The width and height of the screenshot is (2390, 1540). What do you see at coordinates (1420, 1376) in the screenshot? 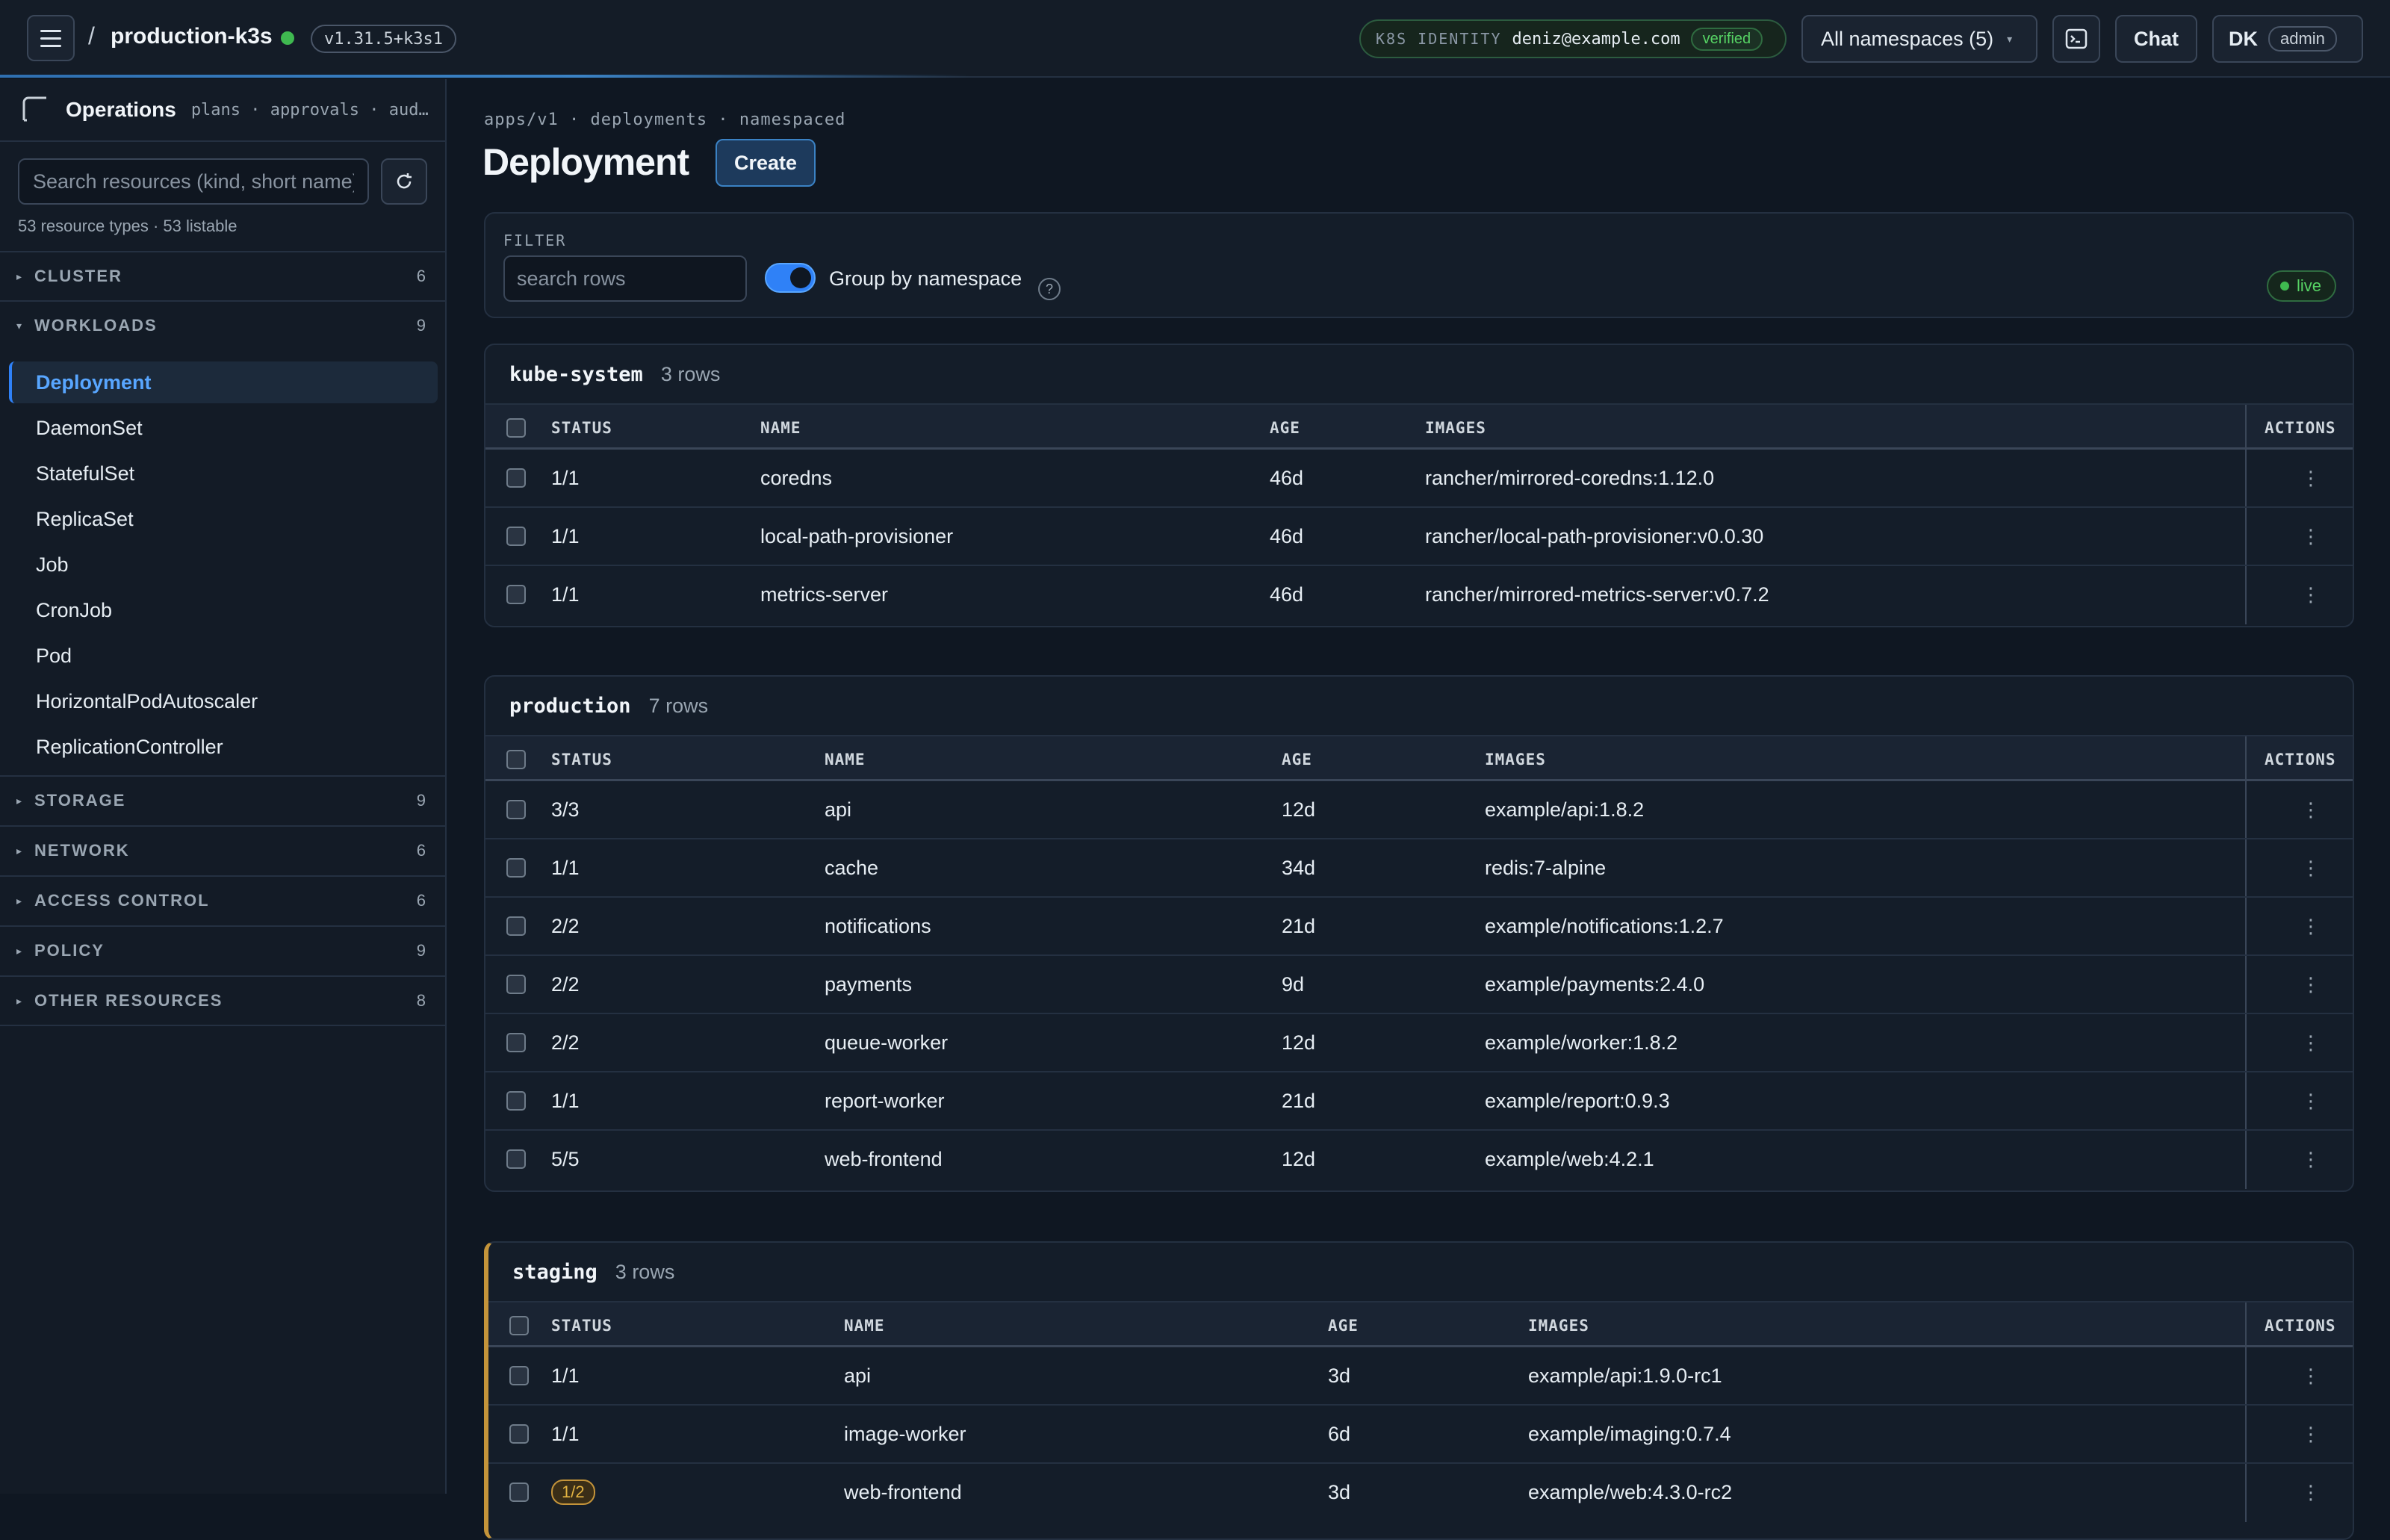
I see `table-row: 1/1 api 3d example/api:1.9.0-rc1 ⋮` at bounding box center [1420, 1376].